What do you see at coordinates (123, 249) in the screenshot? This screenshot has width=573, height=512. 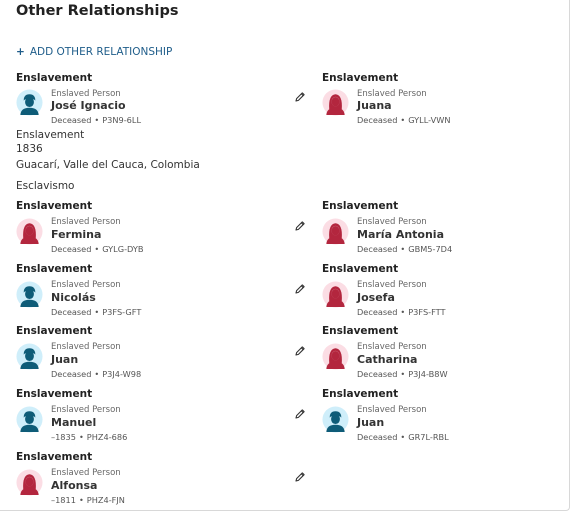 I see `person-id: GYLG-DYB` at bounding box center [123, 249].